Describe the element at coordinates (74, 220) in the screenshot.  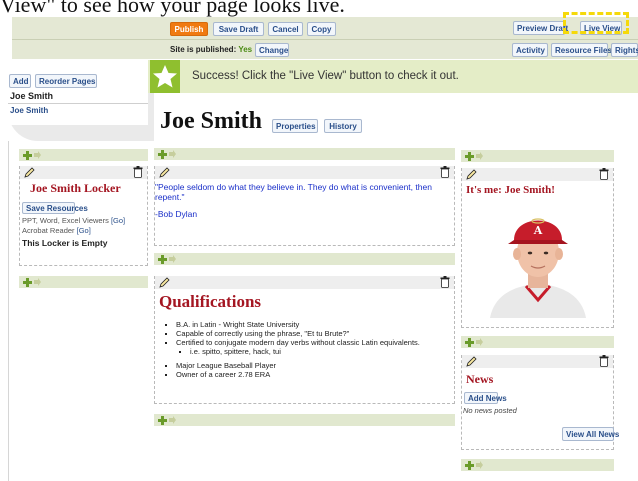
I see `viewers-line: PPT, Word, Excel Viewers [Go]` at that location.